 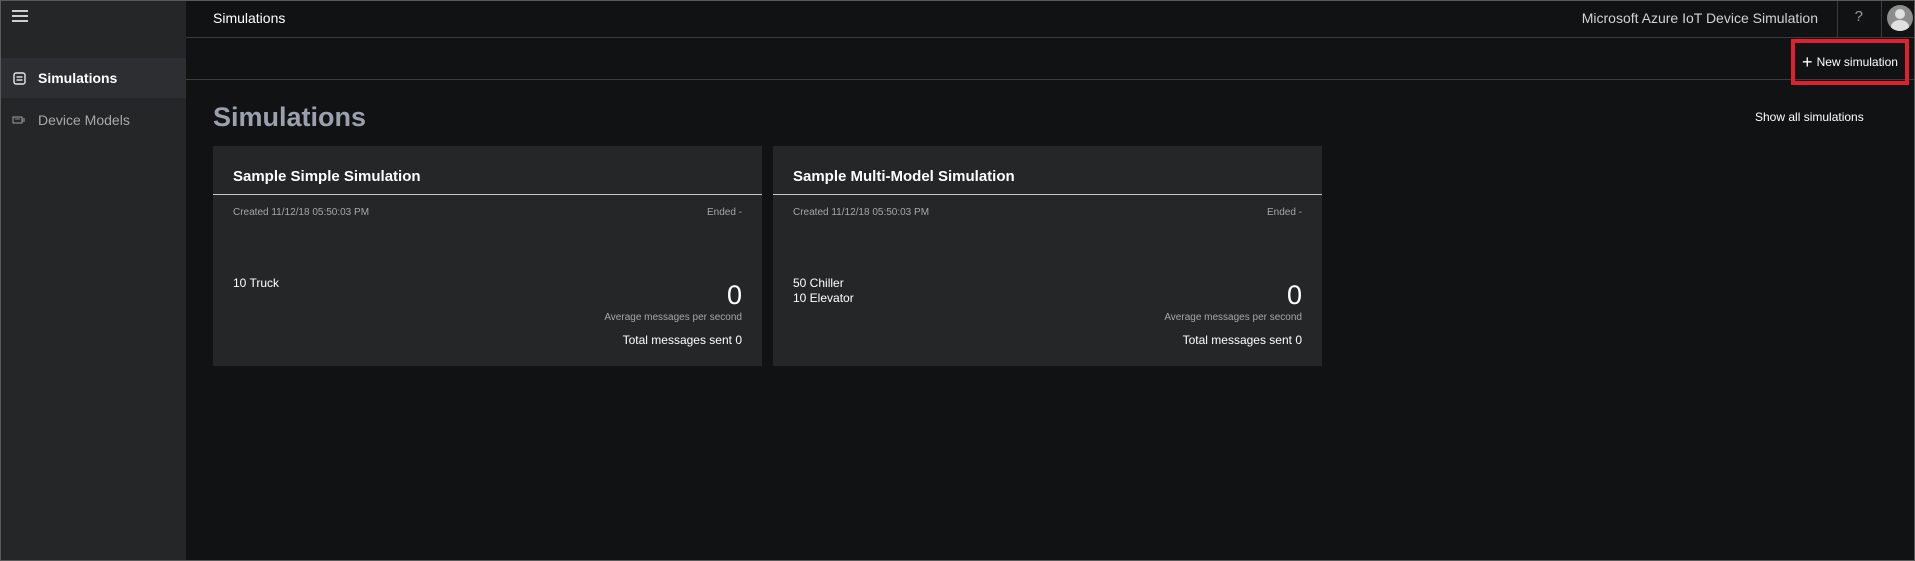 What do you see at coordinates (290, 117) in the screenshot?
I see `page-title: Simulations` at bounding box center [290, 117].